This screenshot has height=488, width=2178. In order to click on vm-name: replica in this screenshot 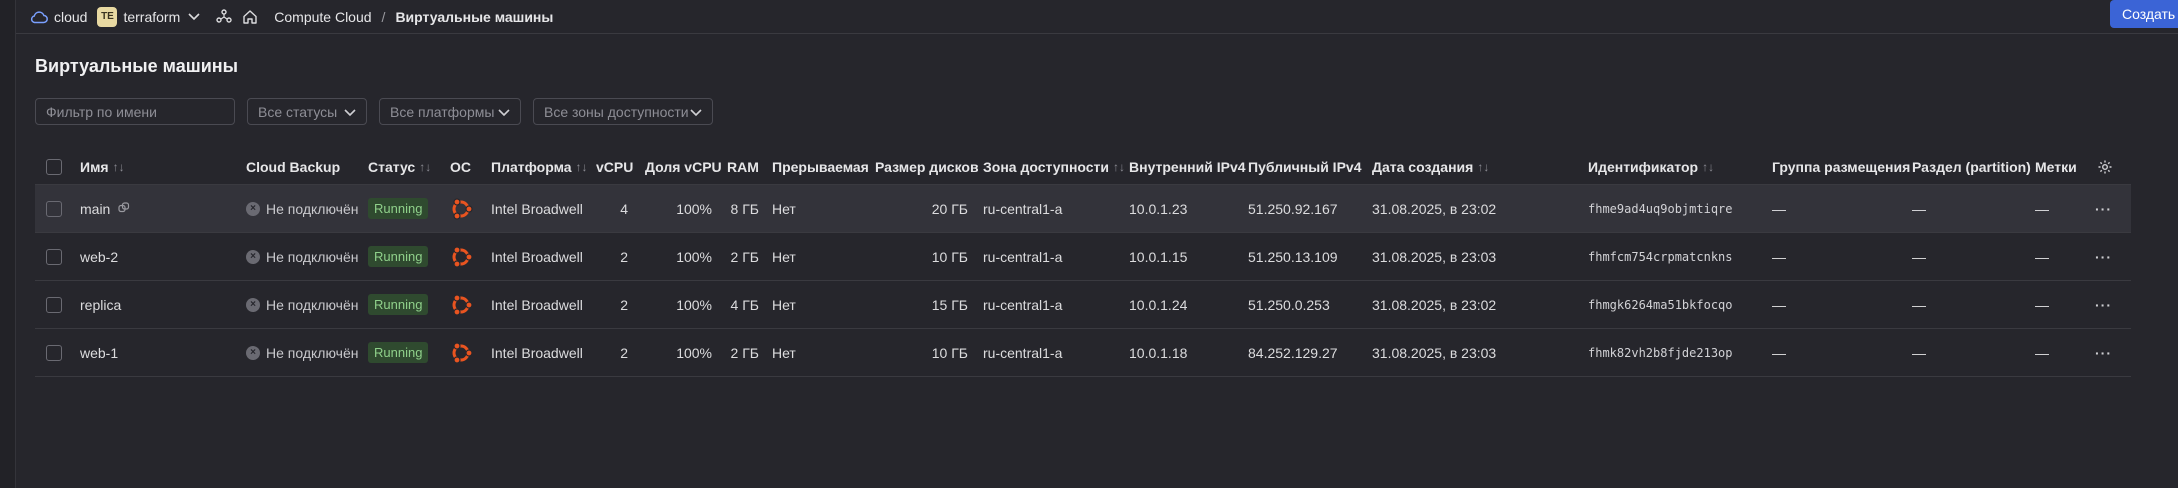, I will do `click(100, 305)`.